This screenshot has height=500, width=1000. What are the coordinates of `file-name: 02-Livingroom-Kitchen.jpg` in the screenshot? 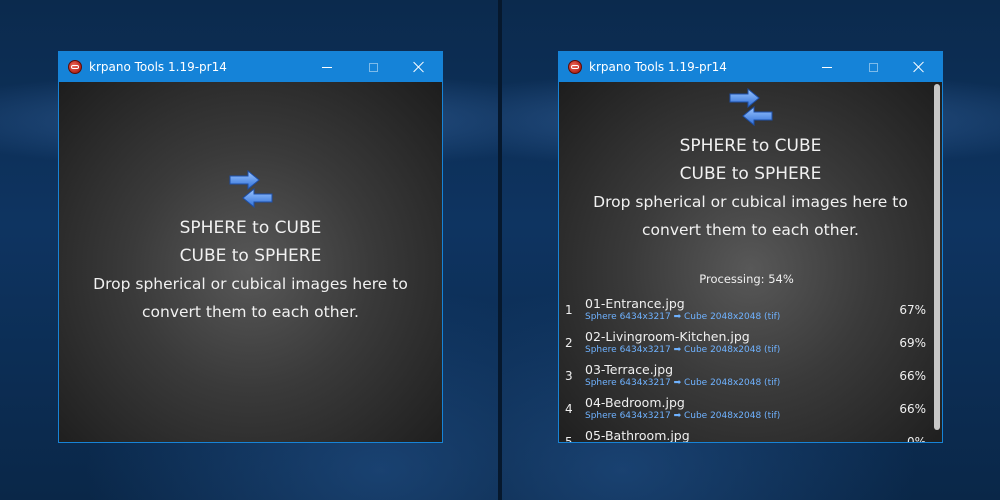 It's located at (667, 336).